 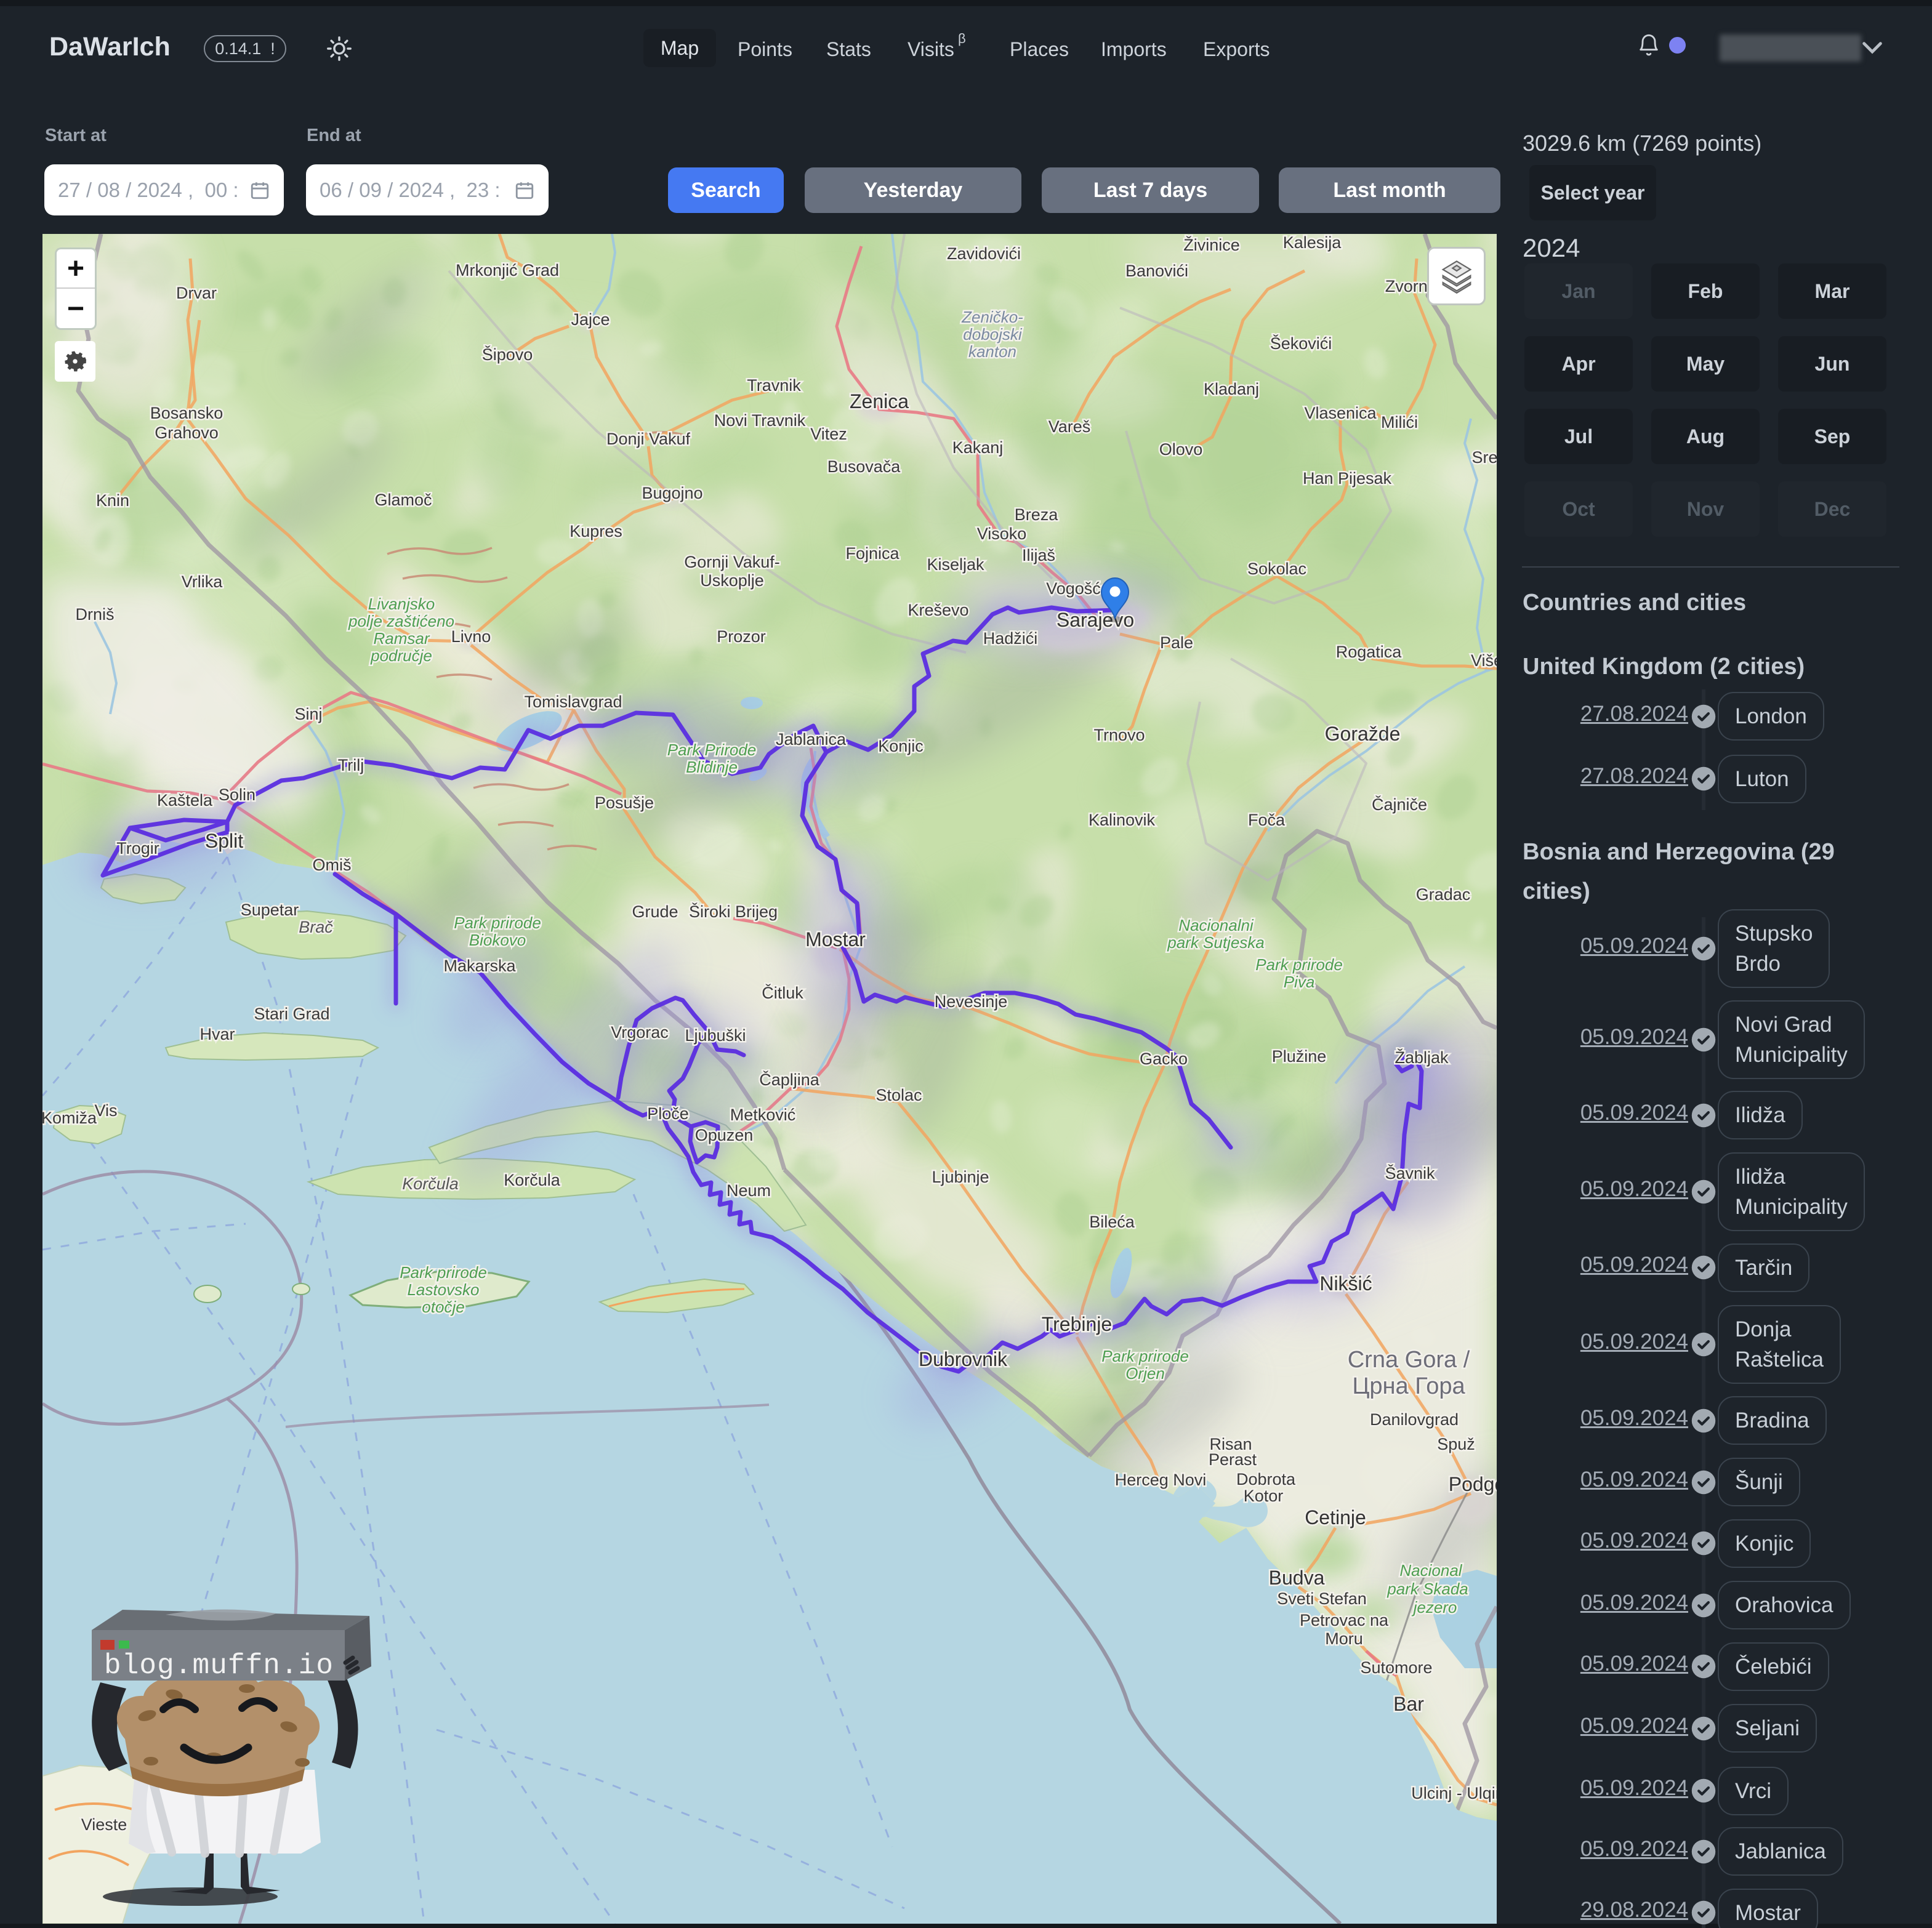 What do you see at coordinates (963, 1359) in the screenshot?
I see `svg-text: Dubrovnik` at bounding box center [963, 1359].